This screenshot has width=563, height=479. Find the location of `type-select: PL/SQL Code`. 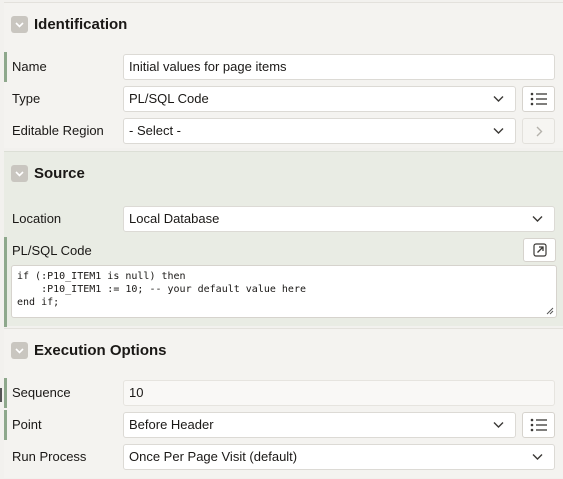

type-select: PL/SQL Code is located at coordinates (319, 99).